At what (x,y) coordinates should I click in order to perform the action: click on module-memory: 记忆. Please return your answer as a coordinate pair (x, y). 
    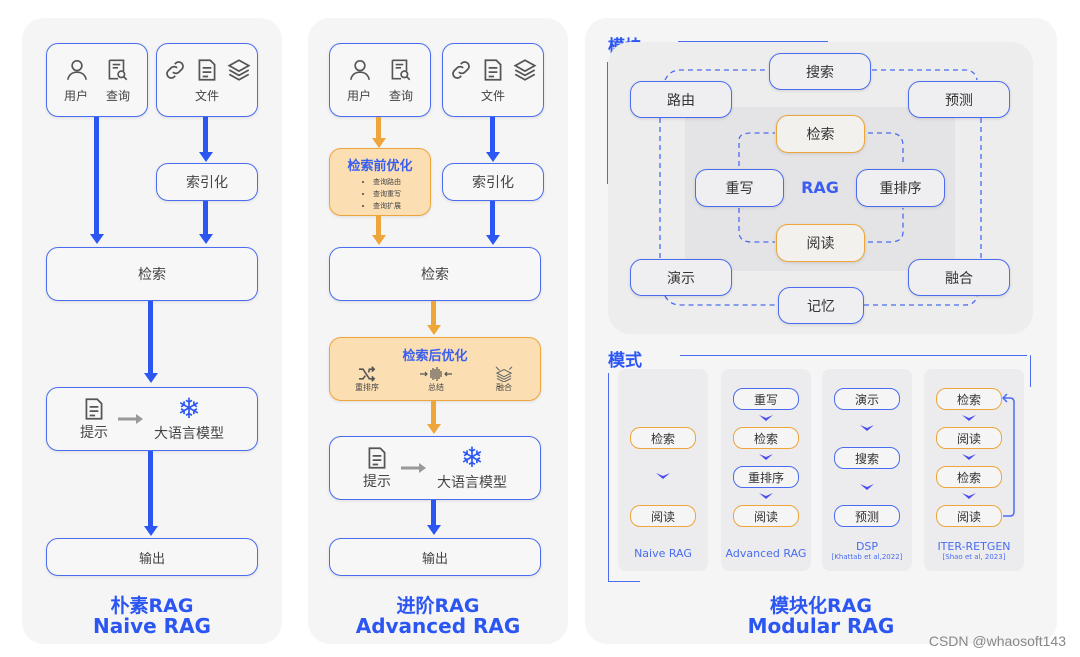
    Looking at the image, I should click on (821, 305).